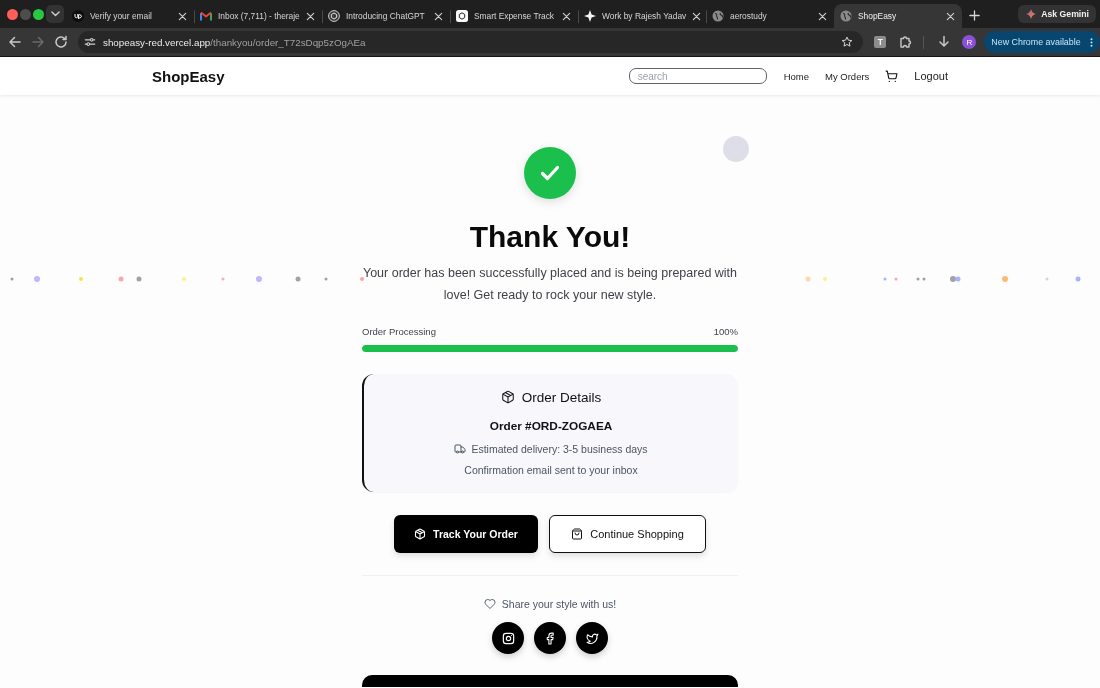 The width and height of the screenshot is (1100, 688). I want to click on track-order-button: Track Your Order, so click(466, 534).